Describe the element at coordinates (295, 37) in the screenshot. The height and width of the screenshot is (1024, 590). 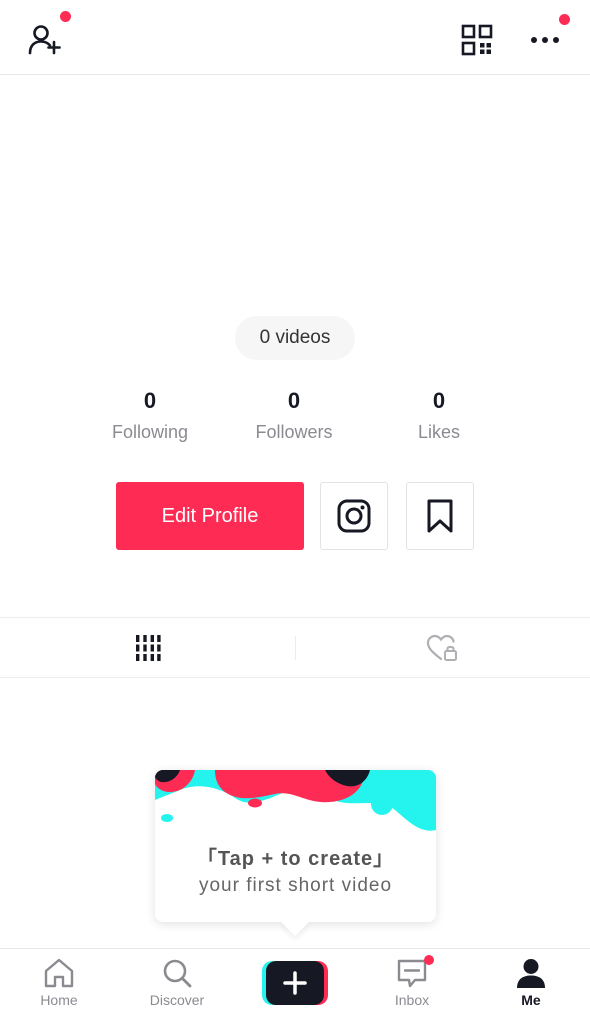
I see `top-bar` at that location.